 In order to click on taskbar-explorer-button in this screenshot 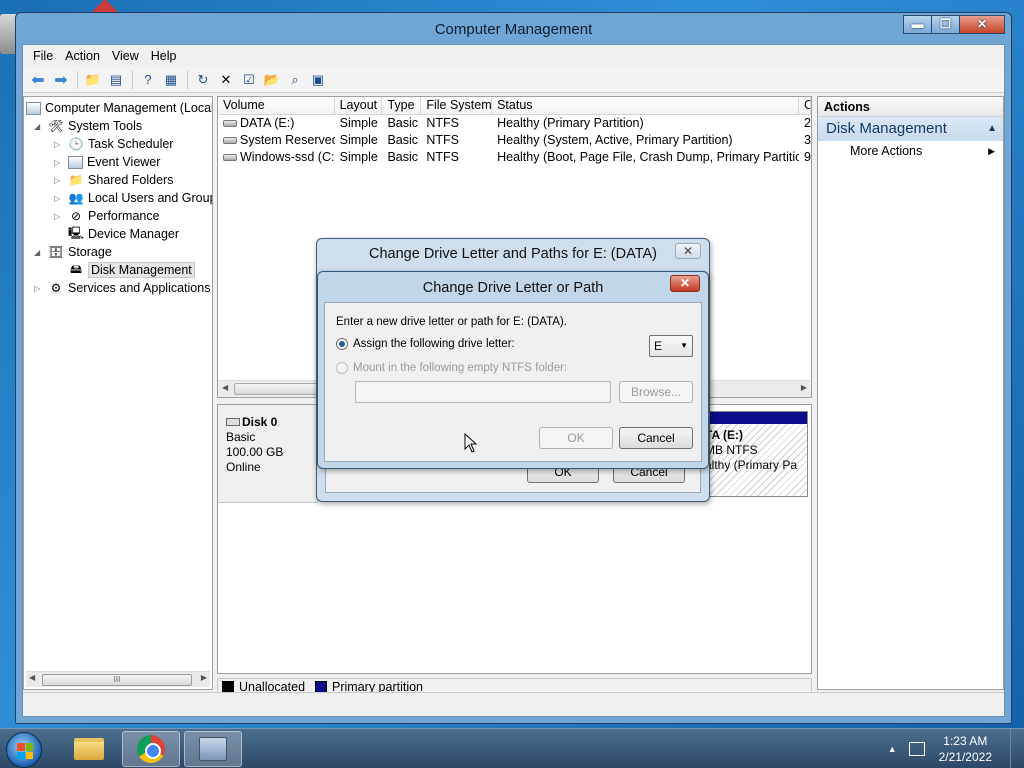, I will do `click(89, 749)`.